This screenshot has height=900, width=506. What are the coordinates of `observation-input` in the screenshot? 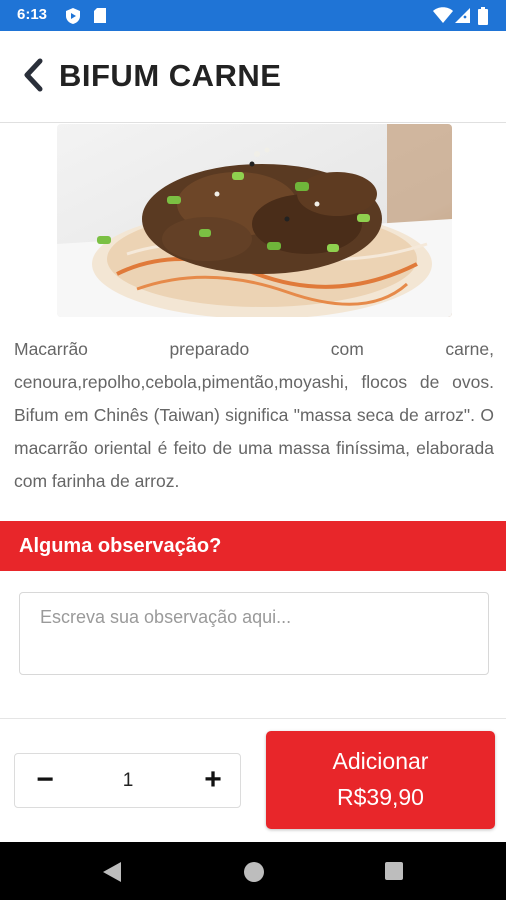 It's located at (254, 633).